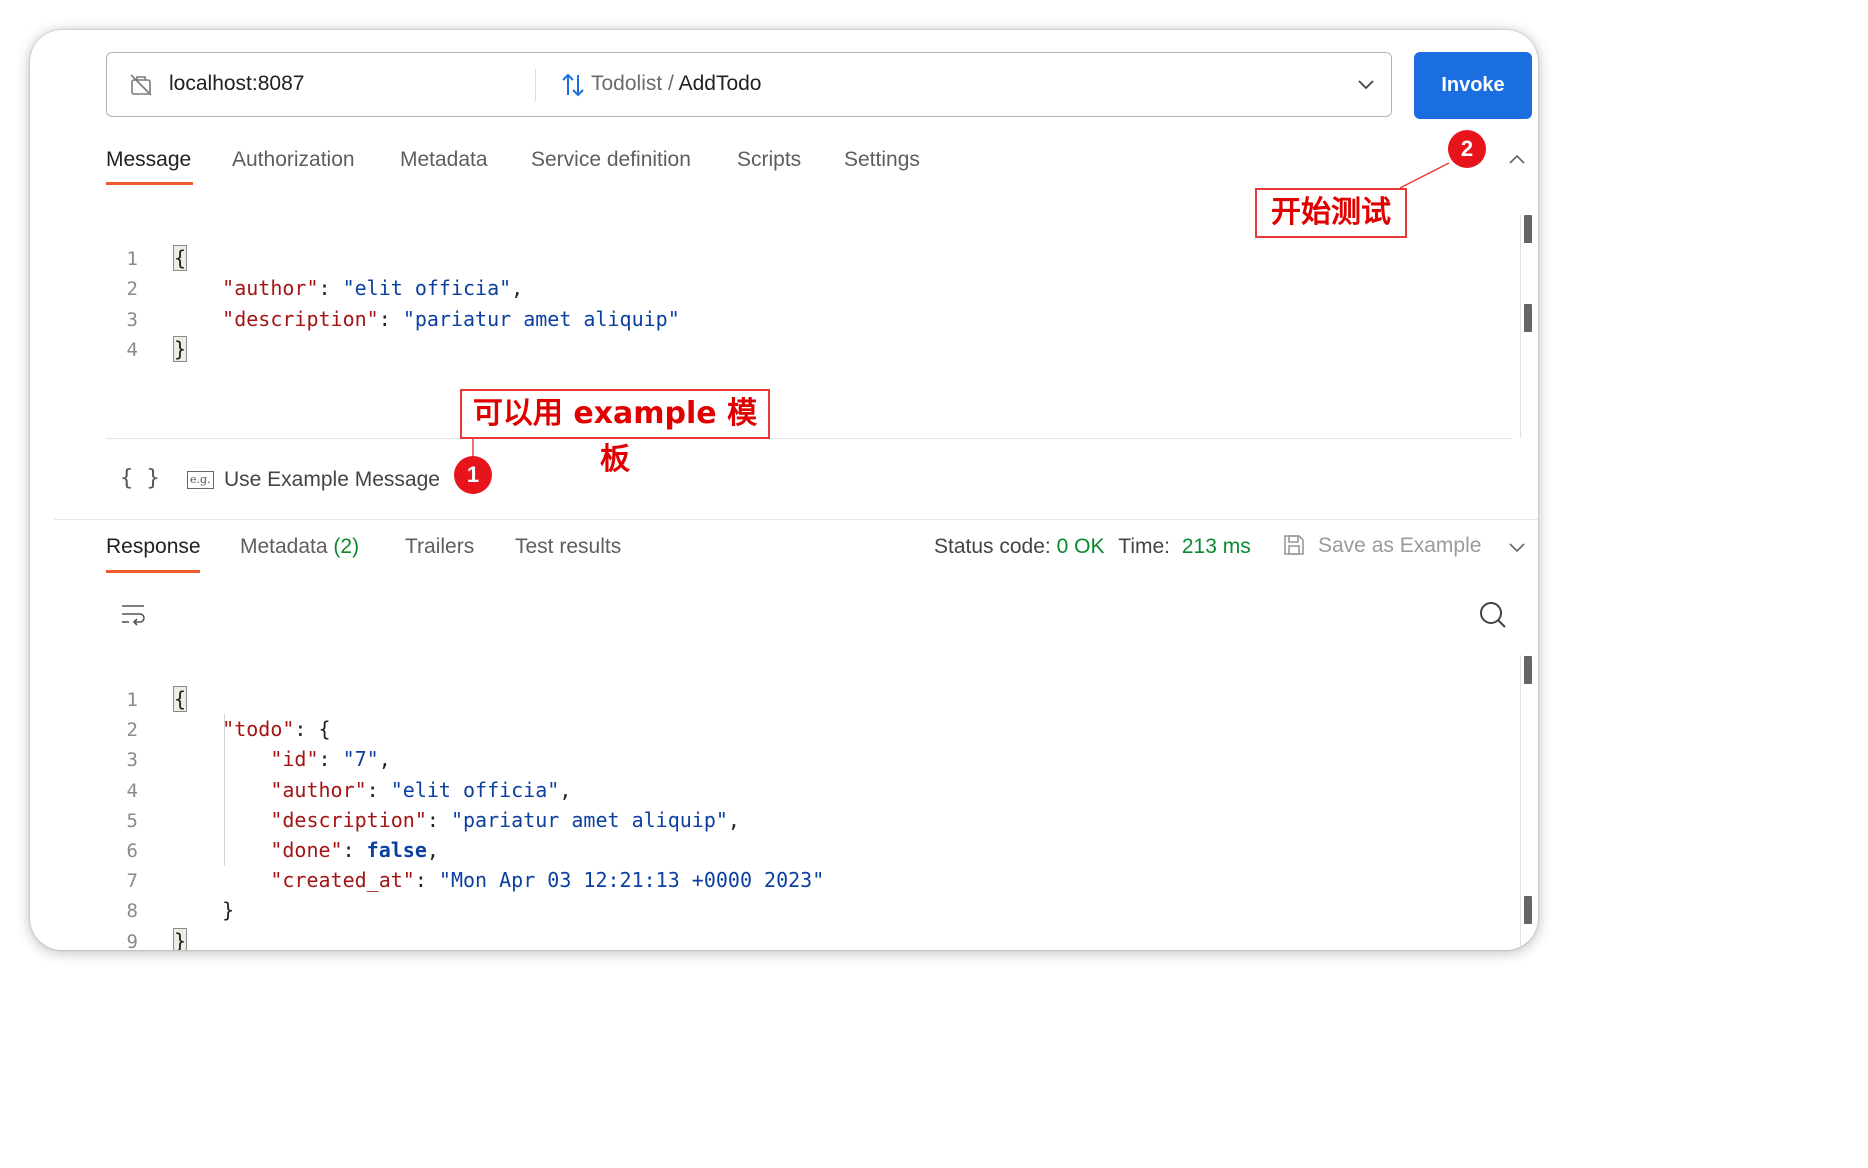  I want to click on editor-scrollbar-bottom, so click(1528, 318).